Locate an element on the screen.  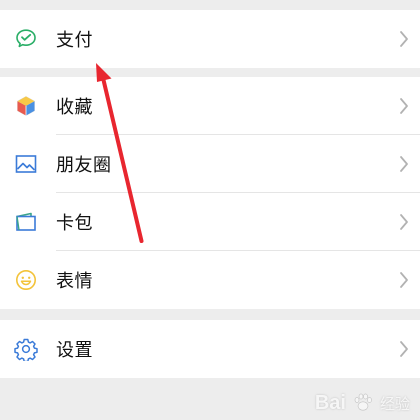
pay-group: 支付 is located at coordinates (210, 39).